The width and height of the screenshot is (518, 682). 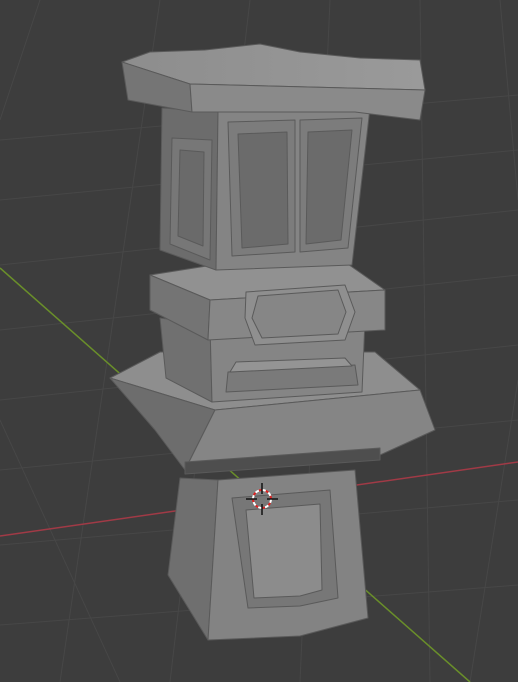 I want to click on front-window-pane-left, so click(x=263, y=190).